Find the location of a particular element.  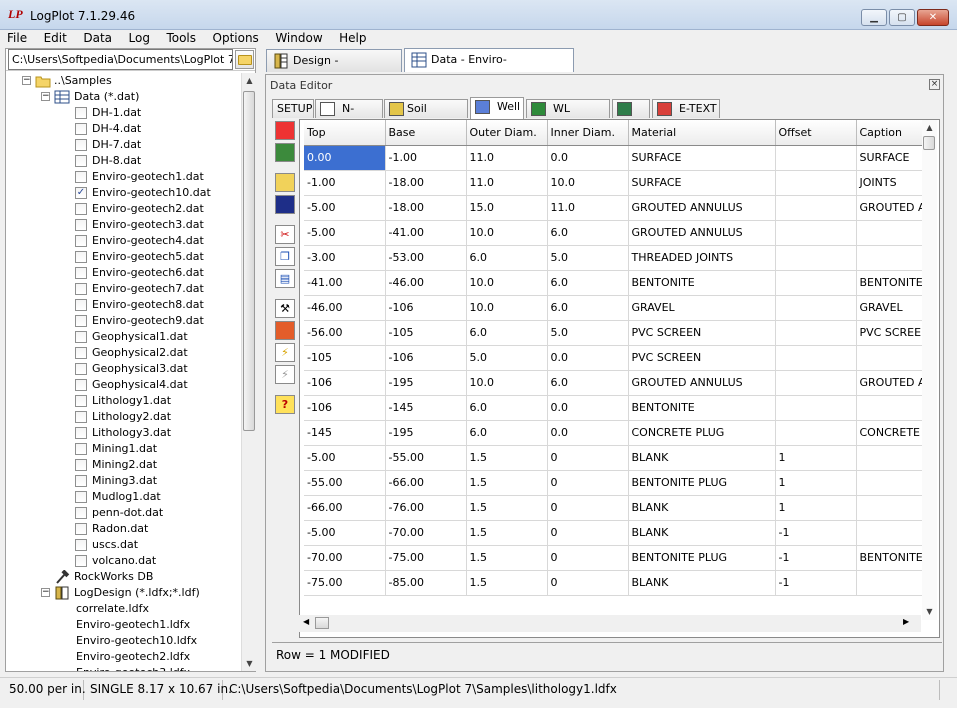

tree-item-design-file: Enviro-geotech3.ldfx is located at coordinates (124, 668).